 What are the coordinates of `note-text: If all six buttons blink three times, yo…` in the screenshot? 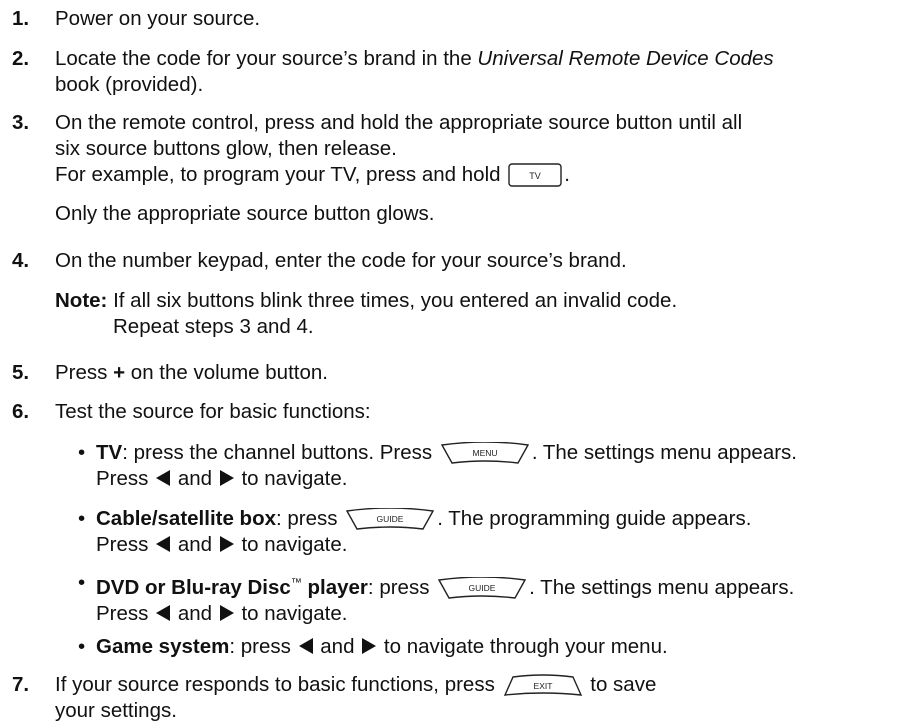 It's located at (392, 300).